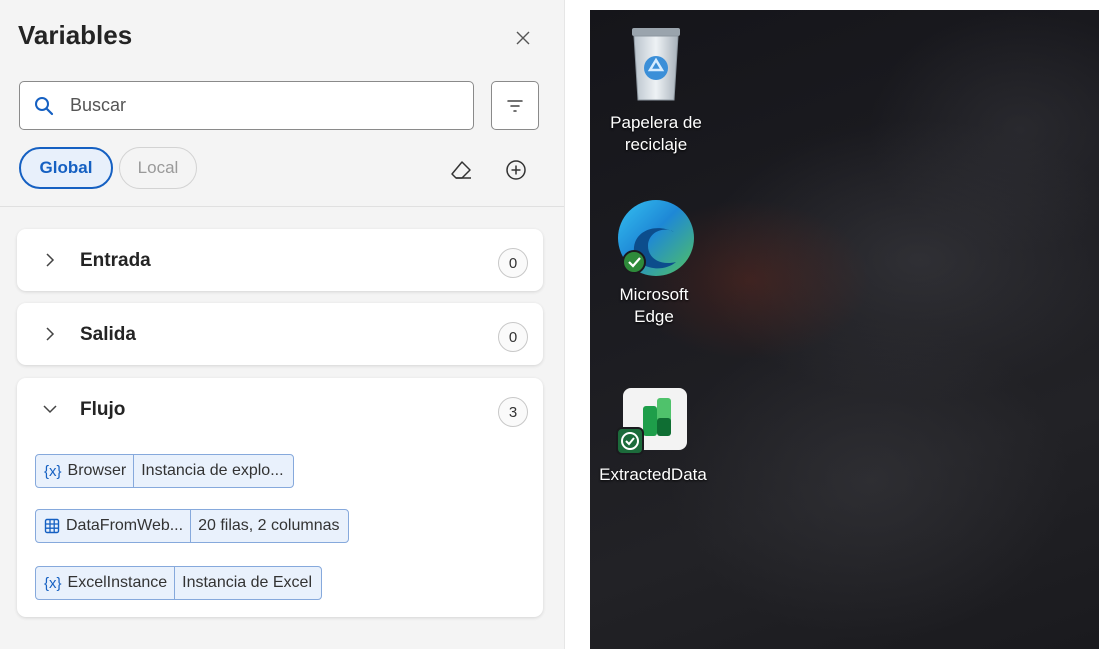 The image size is (1099, 649). I want to click on close-button, so click(523, 38).